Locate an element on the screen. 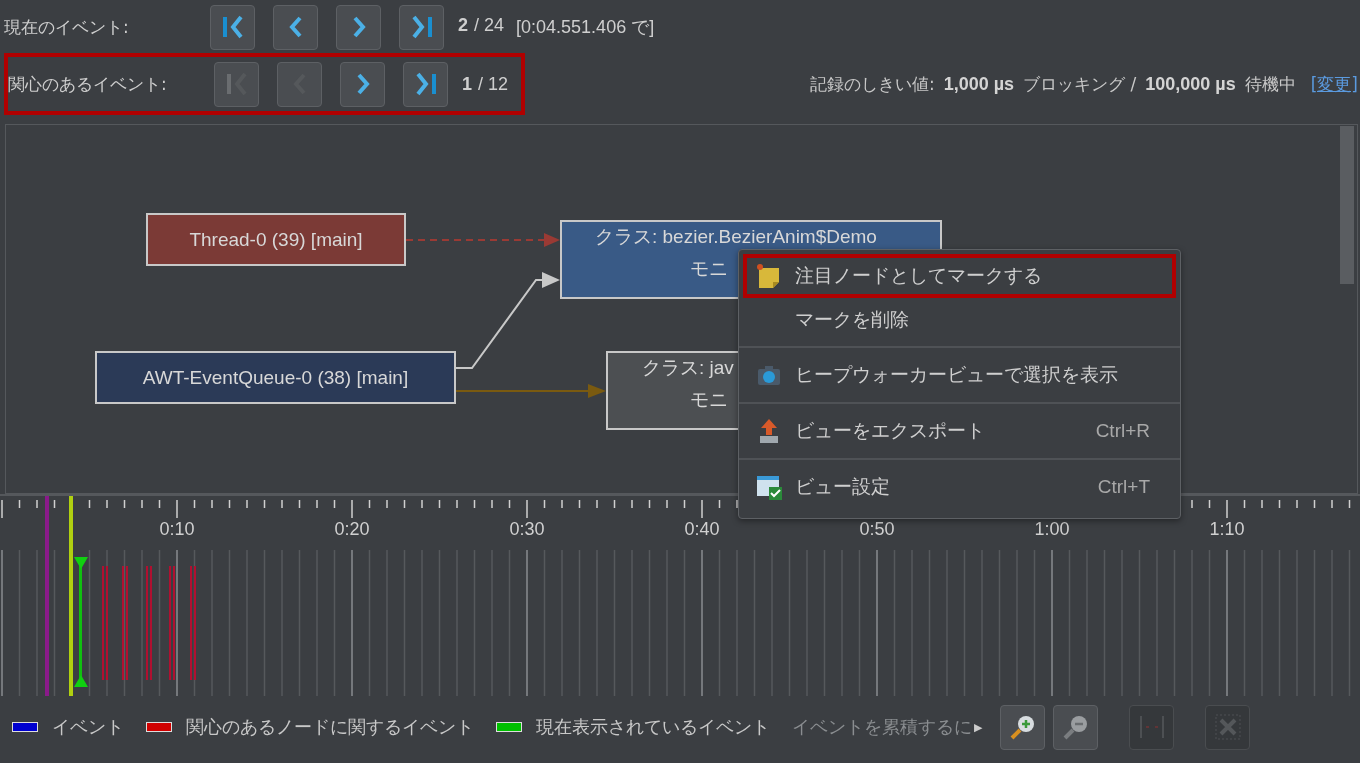 Image resolution: width=1360 pixels, height=763 pixels. event-position: 2 is located at coordinates (463, 26).